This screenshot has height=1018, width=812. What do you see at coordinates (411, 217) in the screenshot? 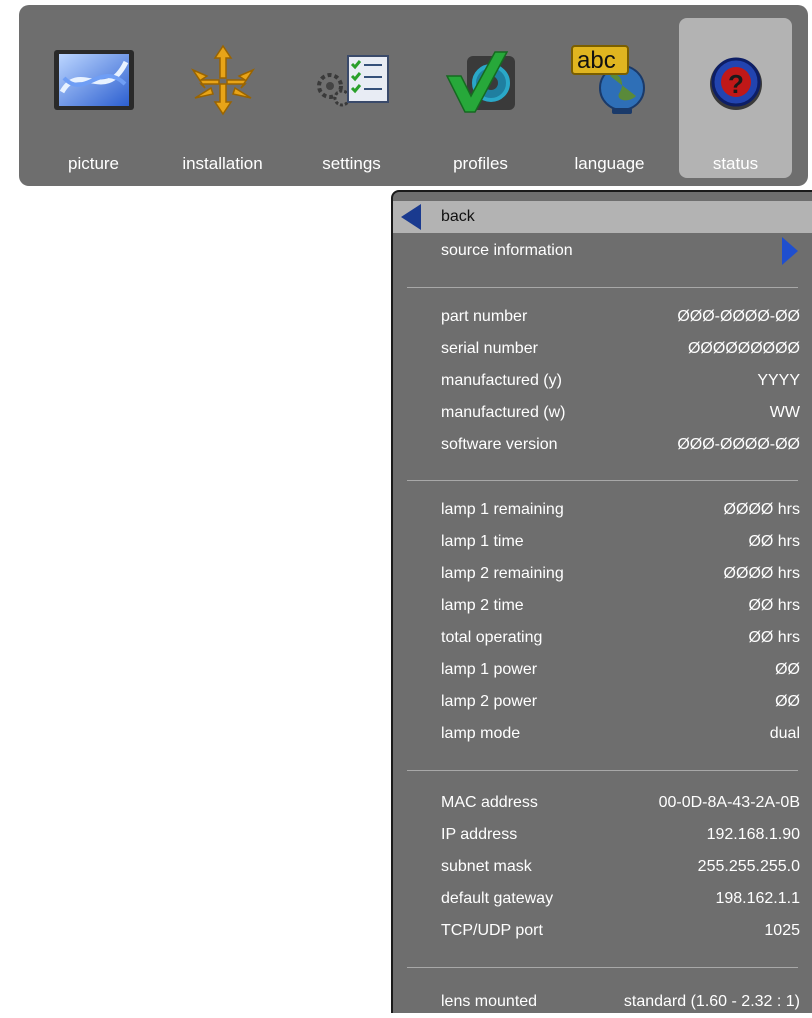
I see `arrow-left-icon` at bounding box center [411, 217].